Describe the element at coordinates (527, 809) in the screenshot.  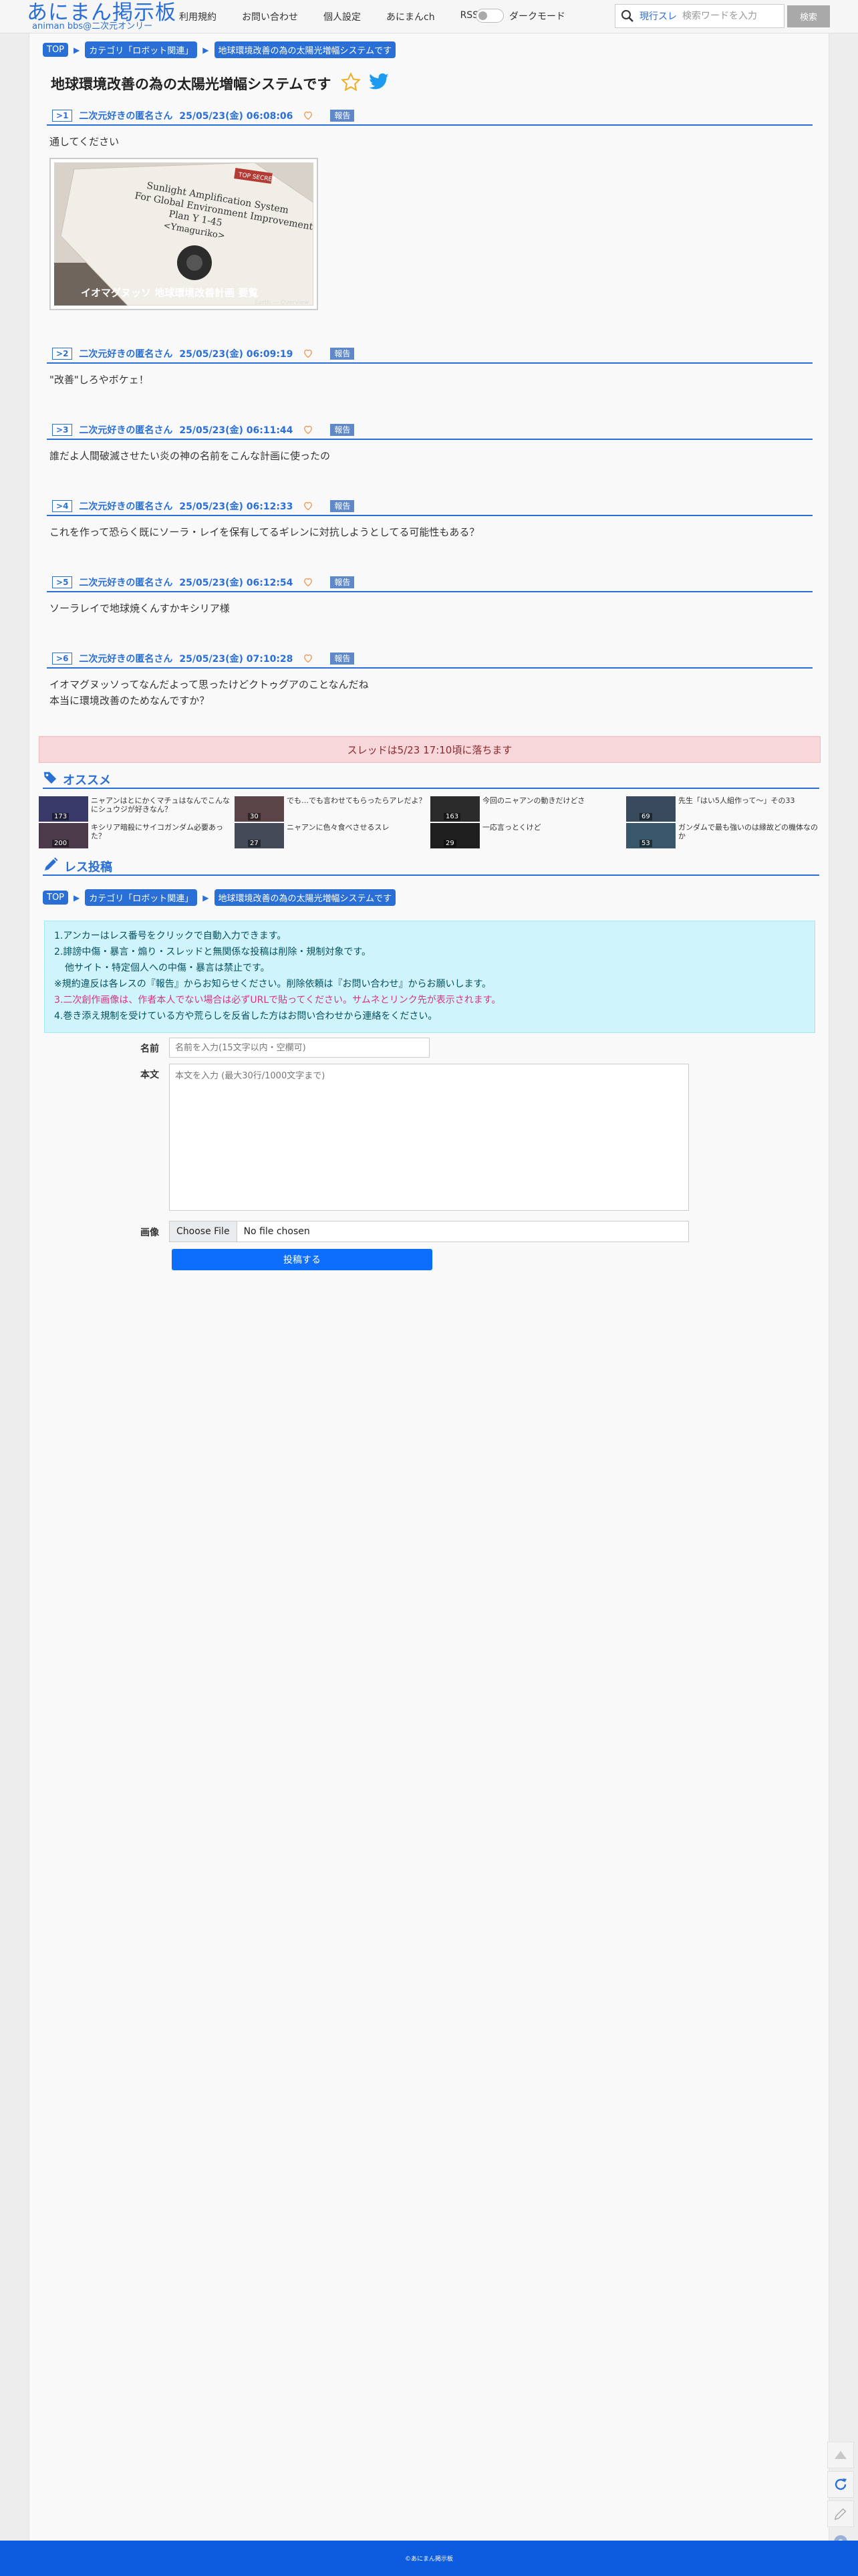
I see `recommend-item: 163 今回のニャアンの動きだけどさ` at that location.